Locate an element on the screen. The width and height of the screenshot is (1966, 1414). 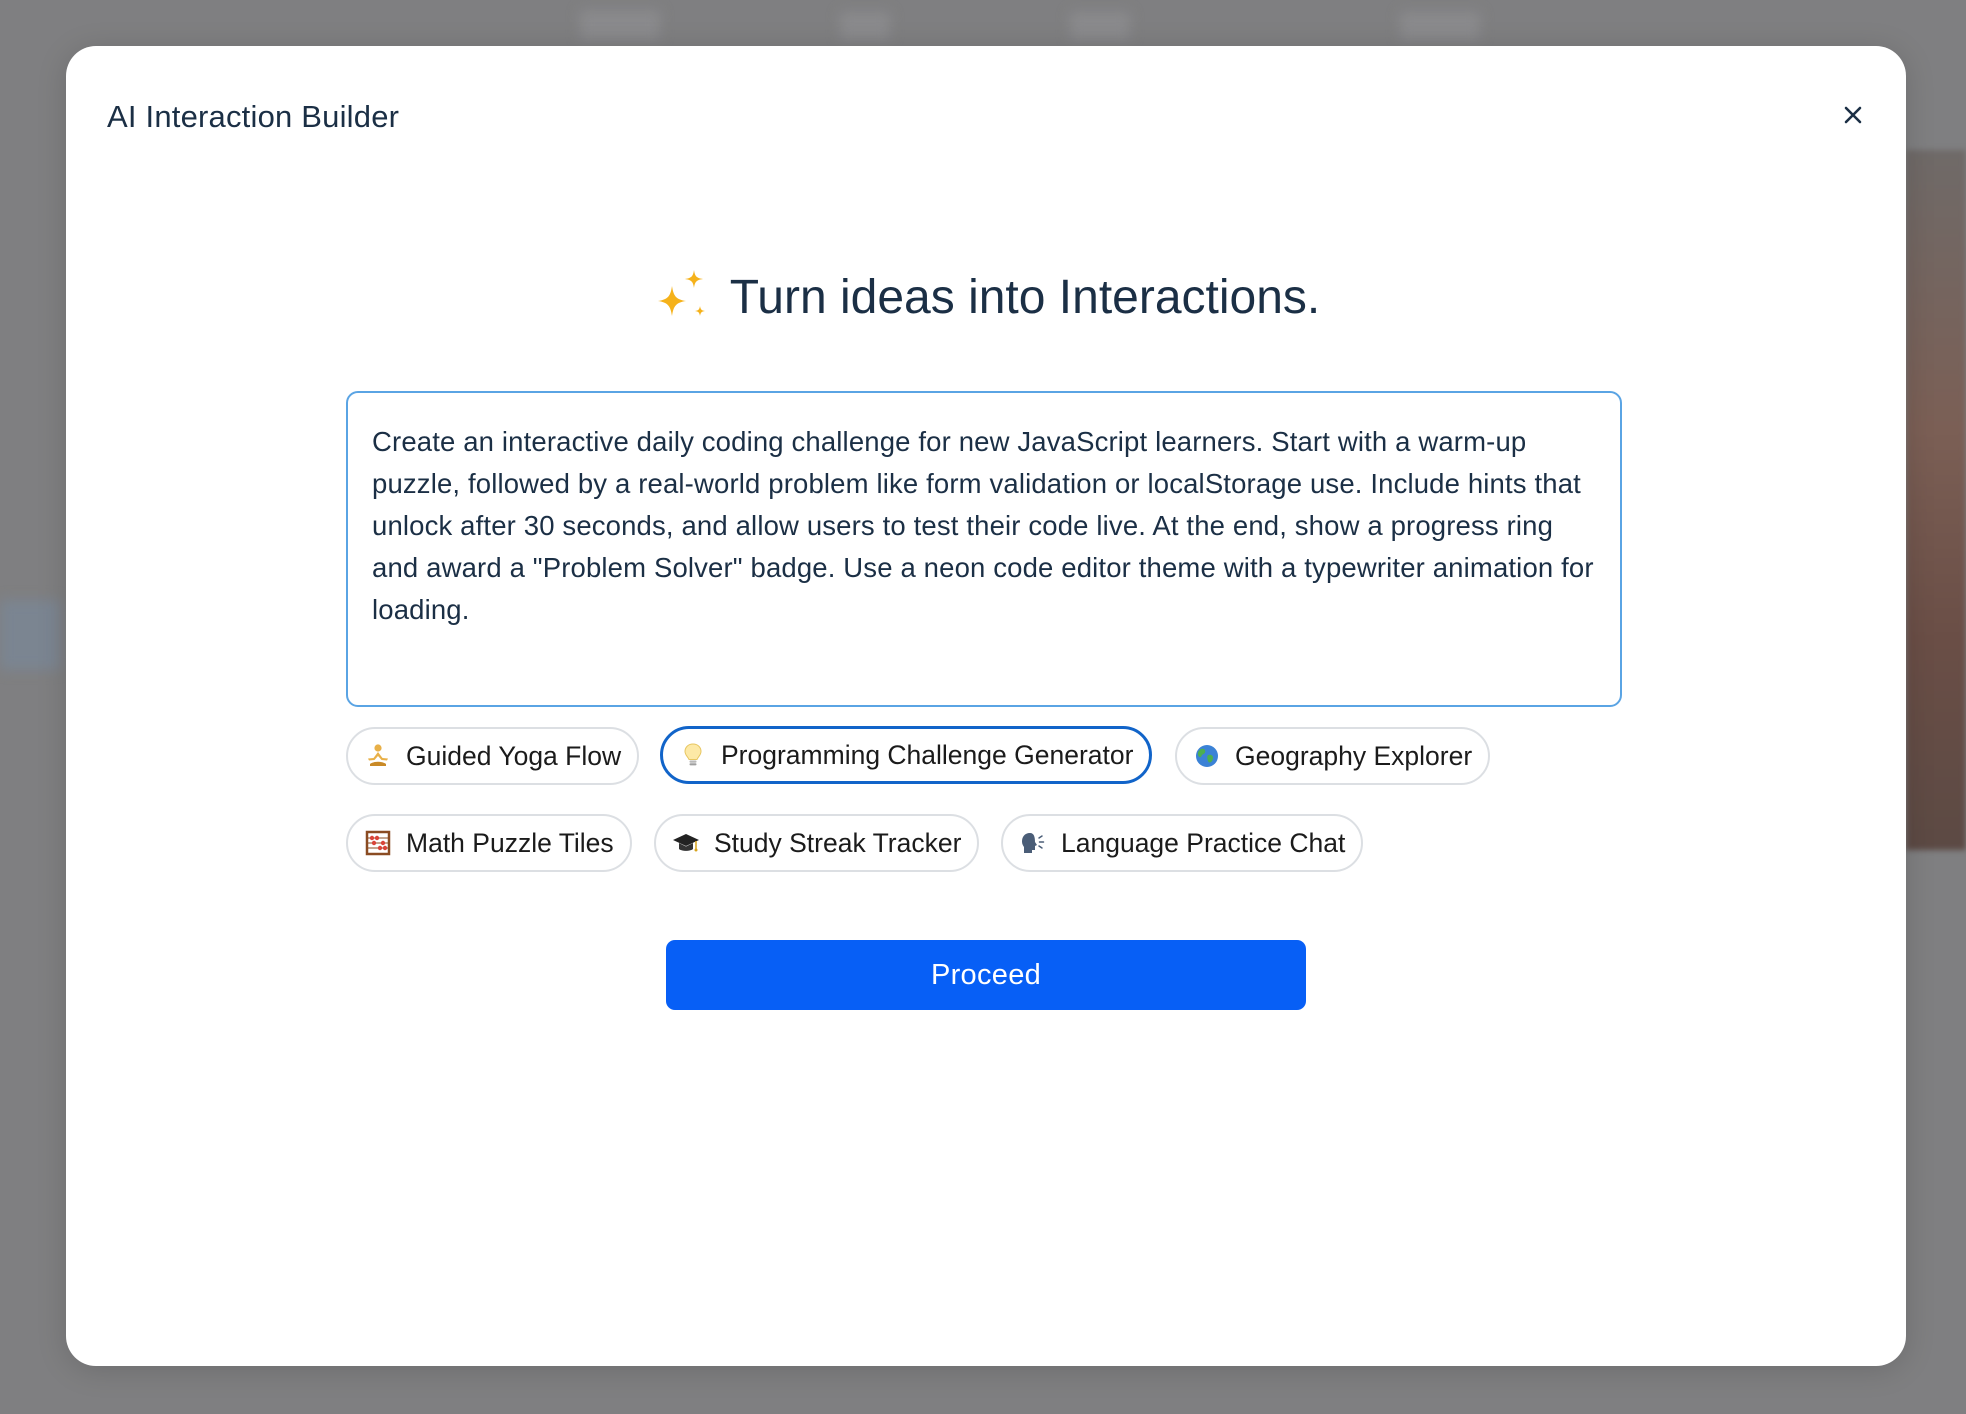
chip-study-streak-tracker: Study Streak Tracker is located at coordinates (817, 843).